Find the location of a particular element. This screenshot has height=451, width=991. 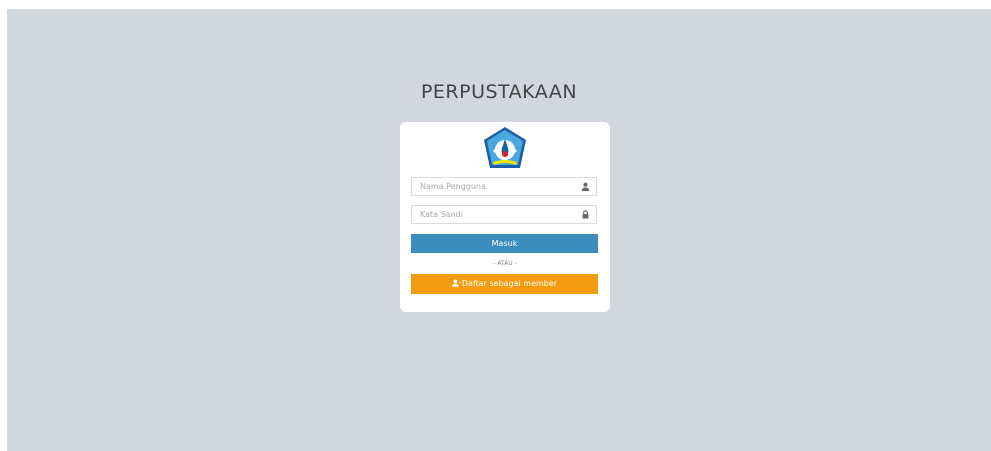

separator-text: - ATAU - is located at coordinates (505, 263).